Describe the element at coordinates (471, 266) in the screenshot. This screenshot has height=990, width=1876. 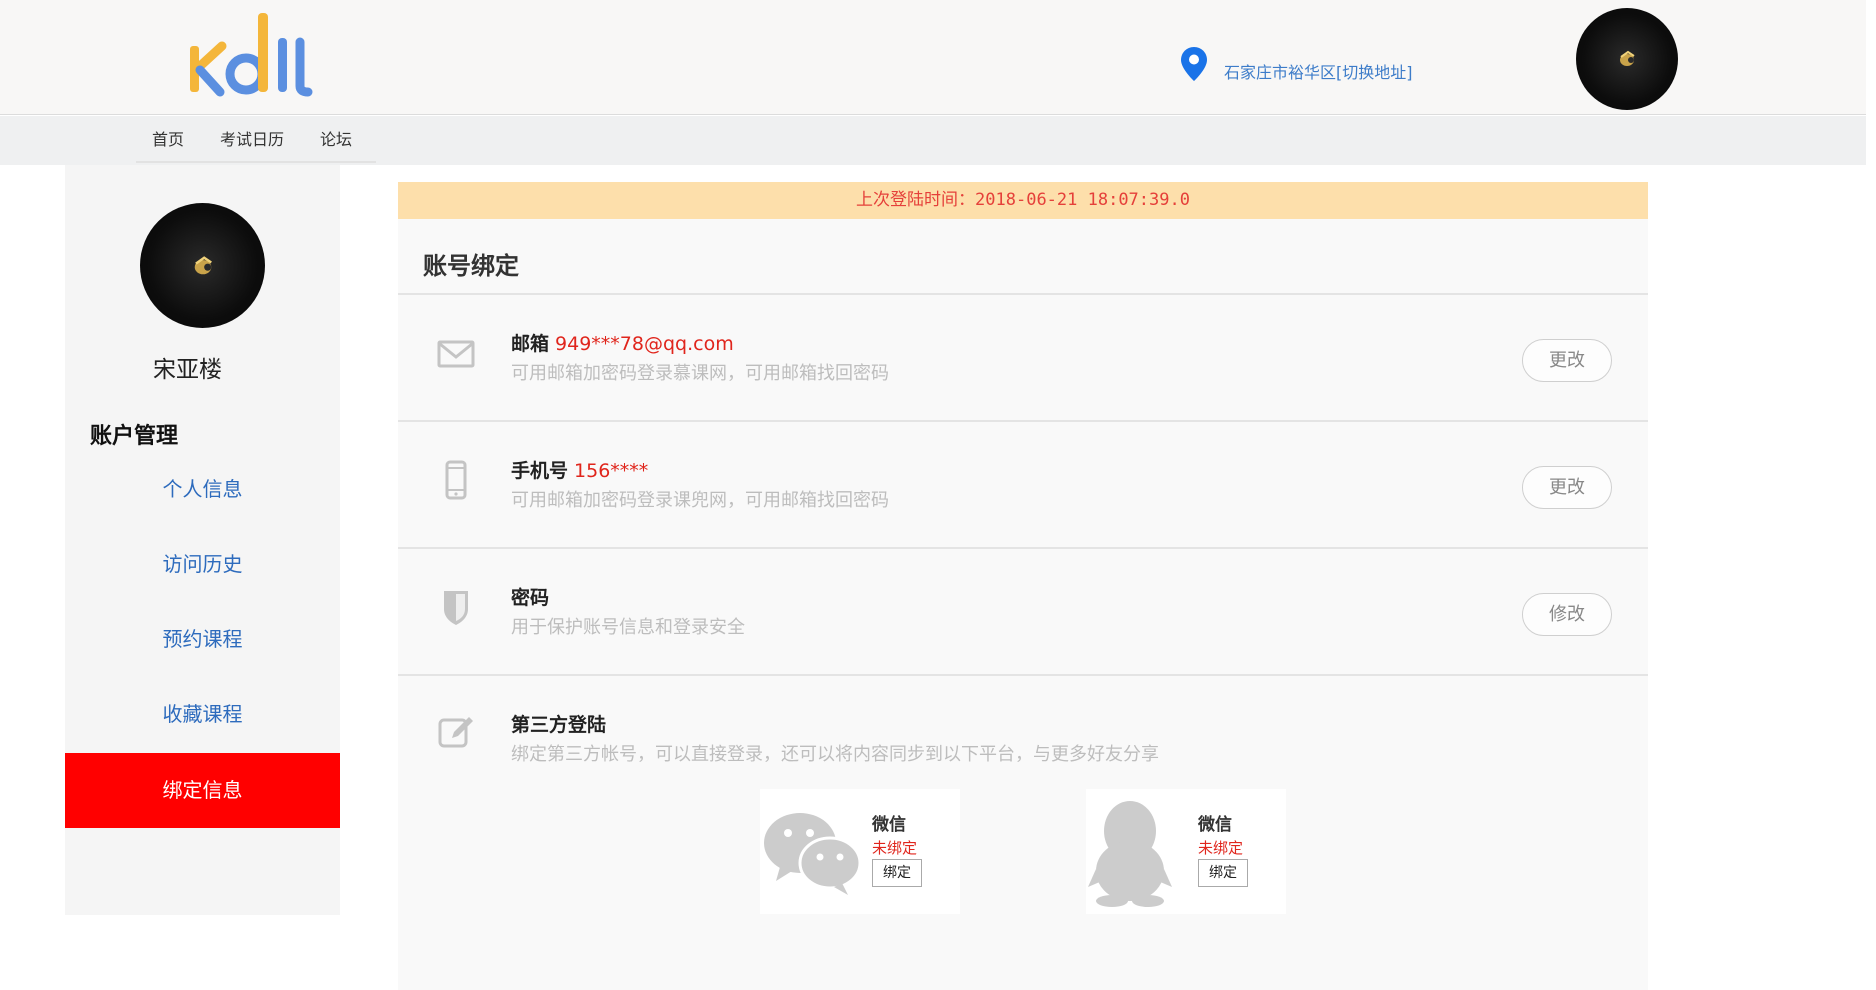
I see `page-title: 账号绑定` at that location.